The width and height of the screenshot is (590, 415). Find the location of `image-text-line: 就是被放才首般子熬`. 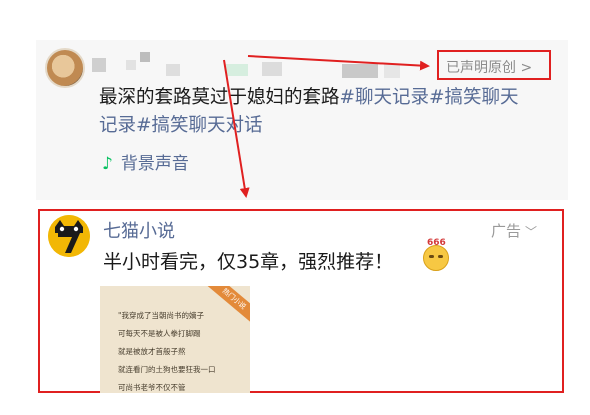

image-text-line: 就是被放才首般子熬 is located at coordinates (152, 351).